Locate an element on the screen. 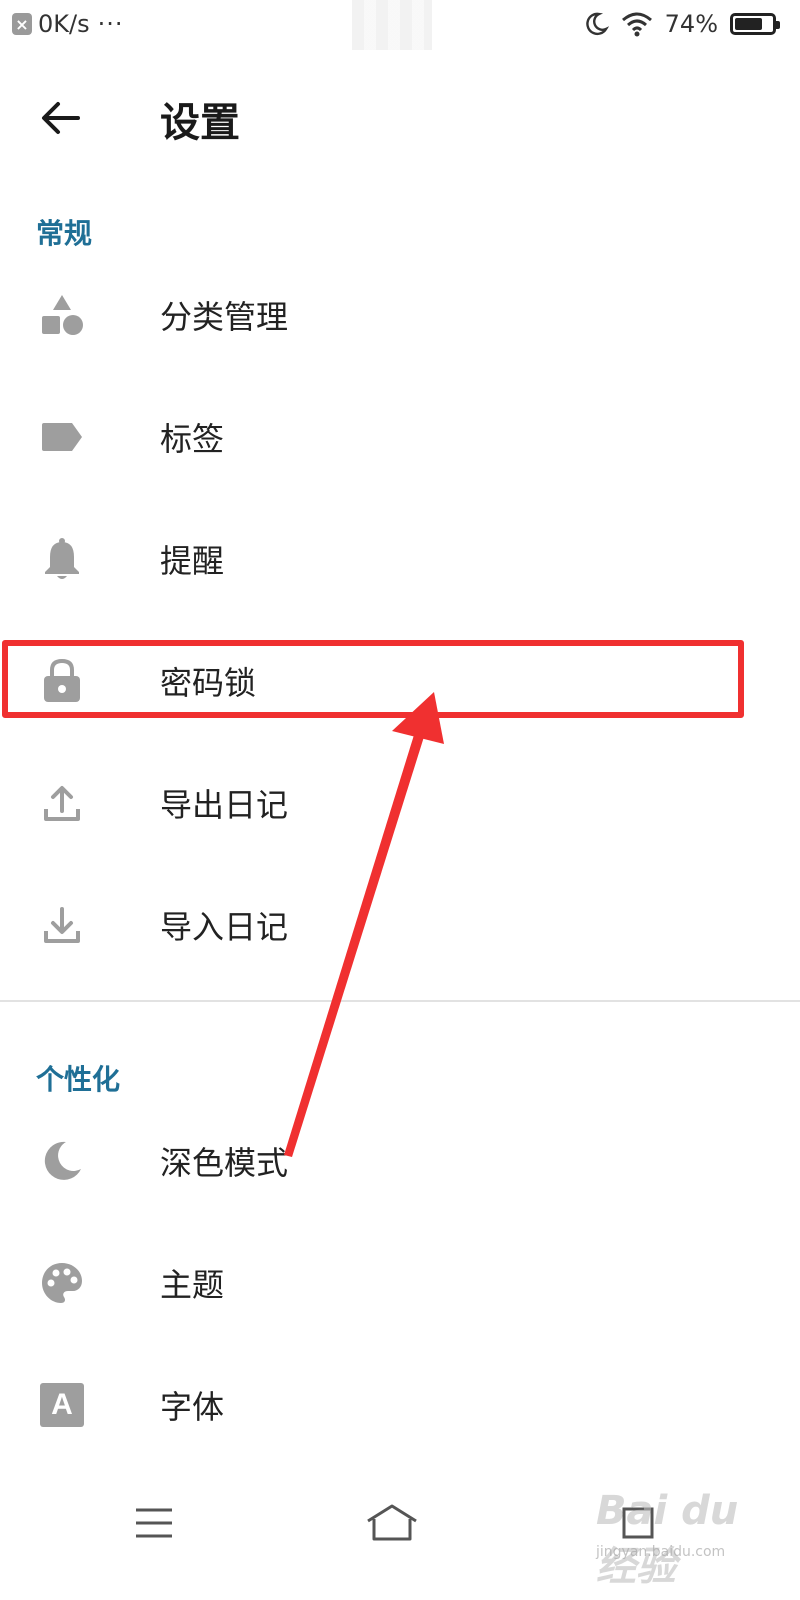 This screenshot has width=800, height=1600. lock-icon is located at coordinates (62, 680).